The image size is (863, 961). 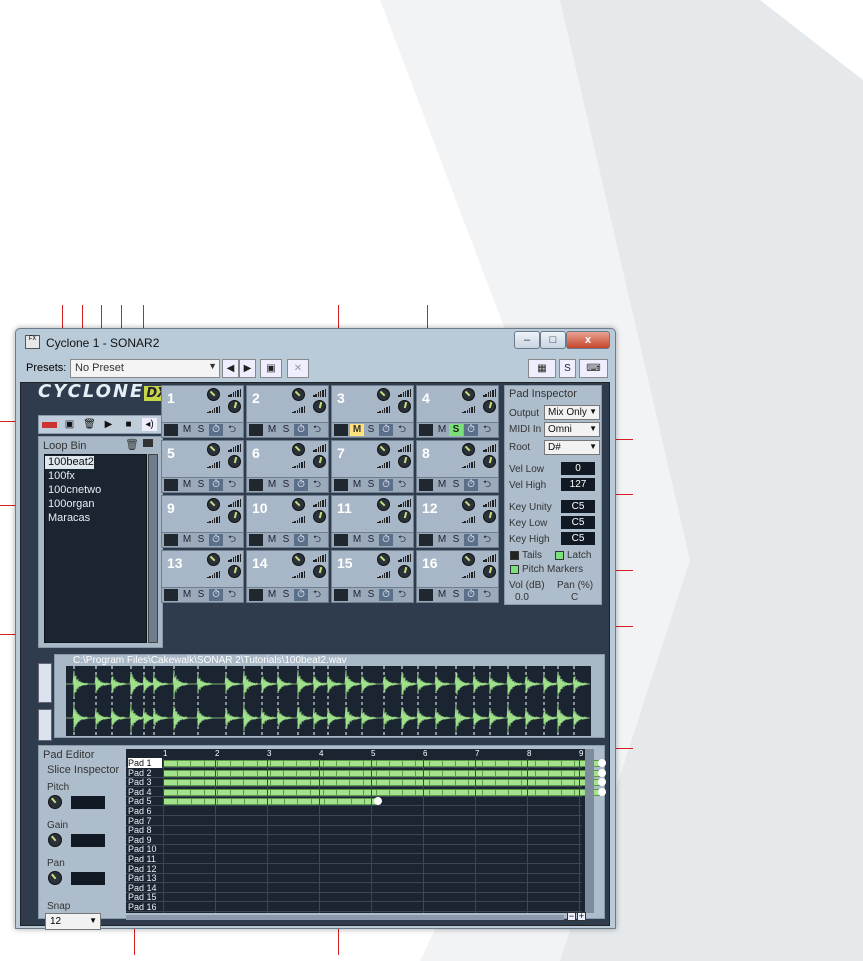 I want to click on waveform-display, so click(x=328, y=701).